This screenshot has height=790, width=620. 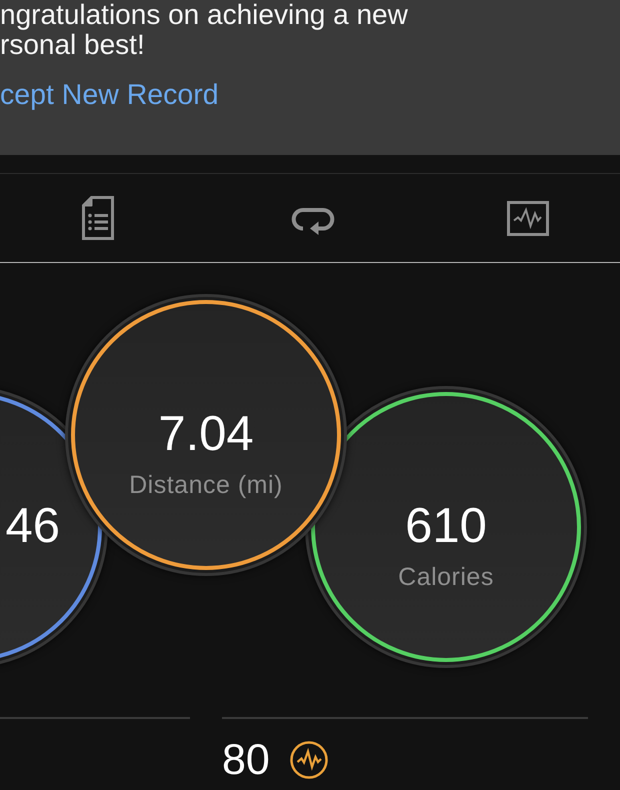 What do you see at coordinates (204, 30) in the screenshot?
I see `banner-message: ngratulations on achieving a new rsonal best!` at bounding box center [204, 30].